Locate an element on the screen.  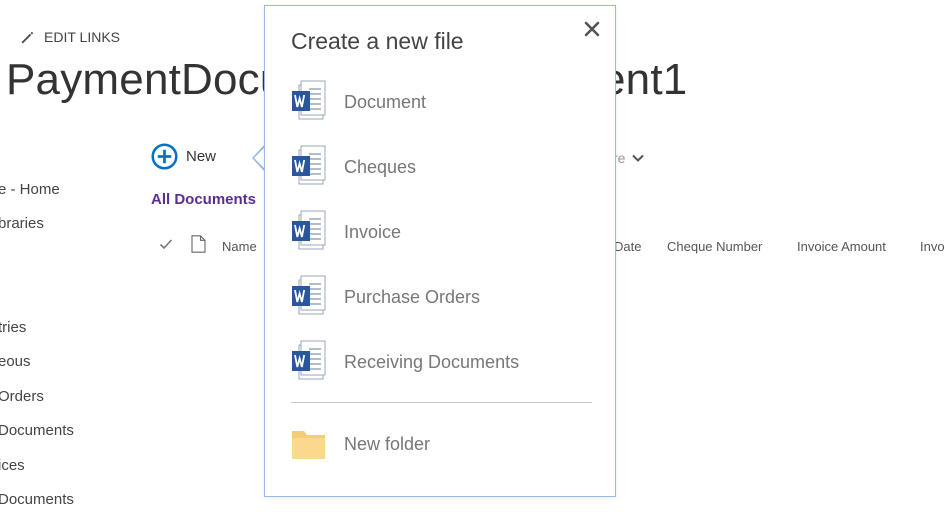
new-document-item: Document is located at coordinates (358, 102).